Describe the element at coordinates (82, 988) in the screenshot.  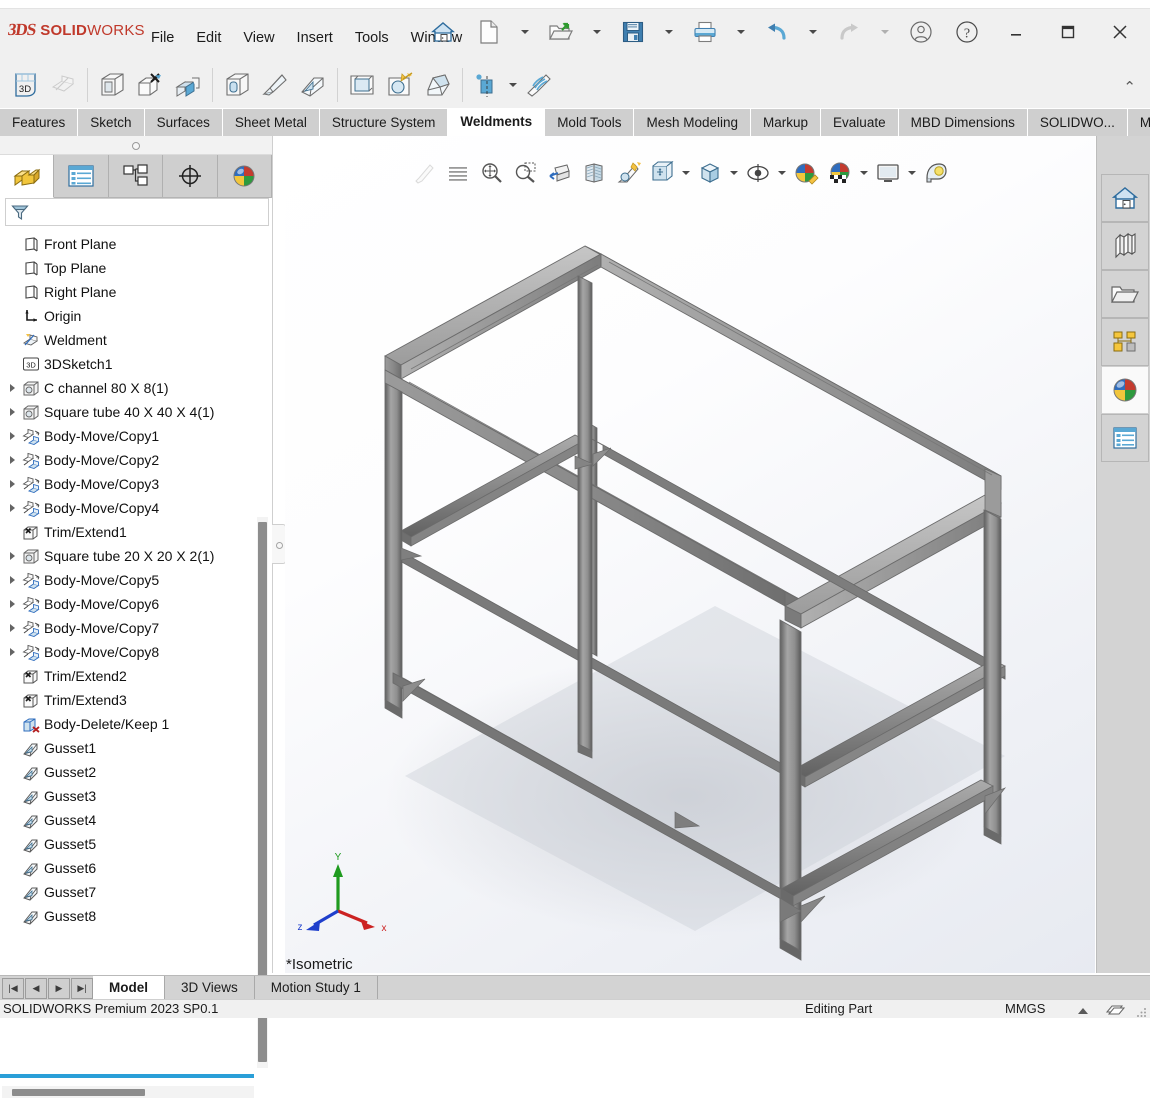
I see `last-tab-icon: ▶|` at that location.